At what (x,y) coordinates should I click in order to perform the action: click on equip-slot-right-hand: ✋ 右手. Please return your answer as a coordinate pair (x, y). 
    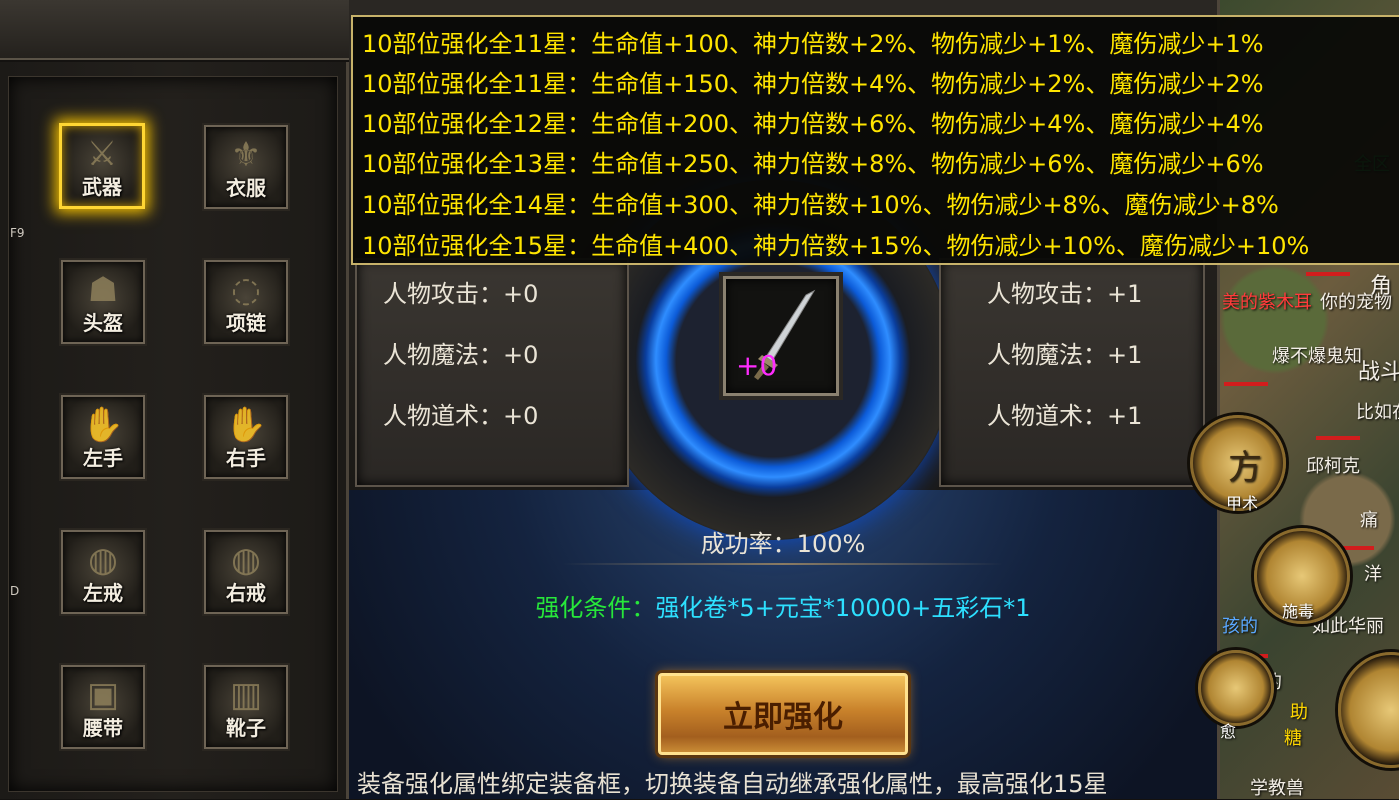
    Looking at the image, I should click on (246, 437).